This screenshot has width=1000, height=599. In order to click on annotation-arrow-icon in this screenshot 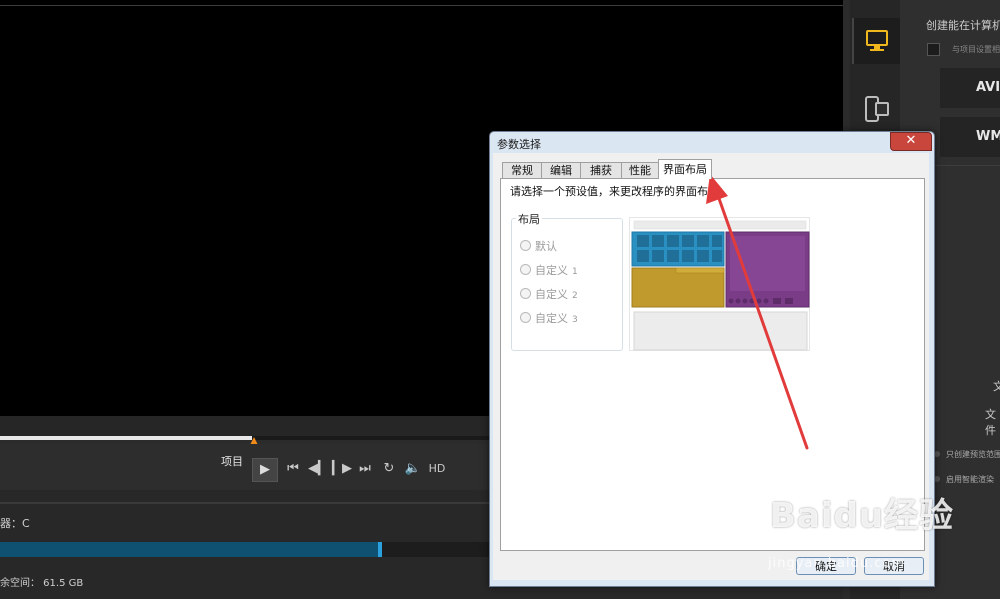, I will do `click(757, 312)`.